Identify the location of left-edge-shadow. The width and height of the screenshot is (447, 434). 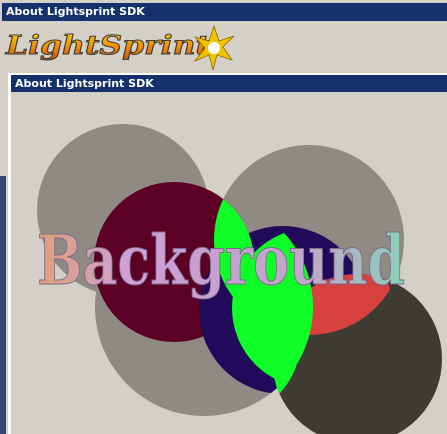
(3, 305).